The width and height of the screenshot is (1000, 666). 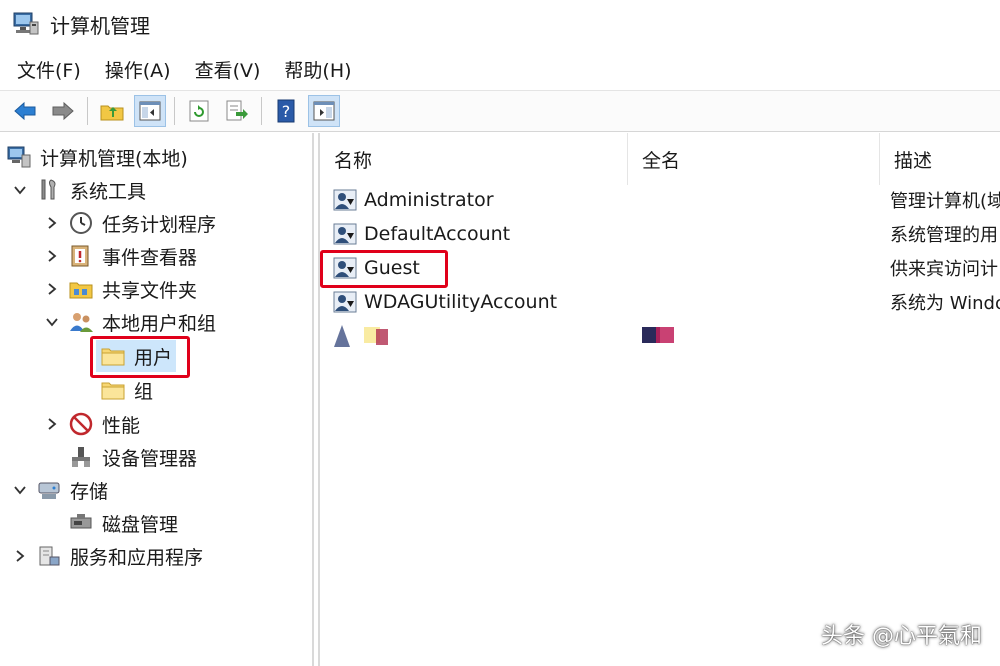 I want to click on list-item: DefaultAccount 系统管理的用, so click(x=660, y=234).